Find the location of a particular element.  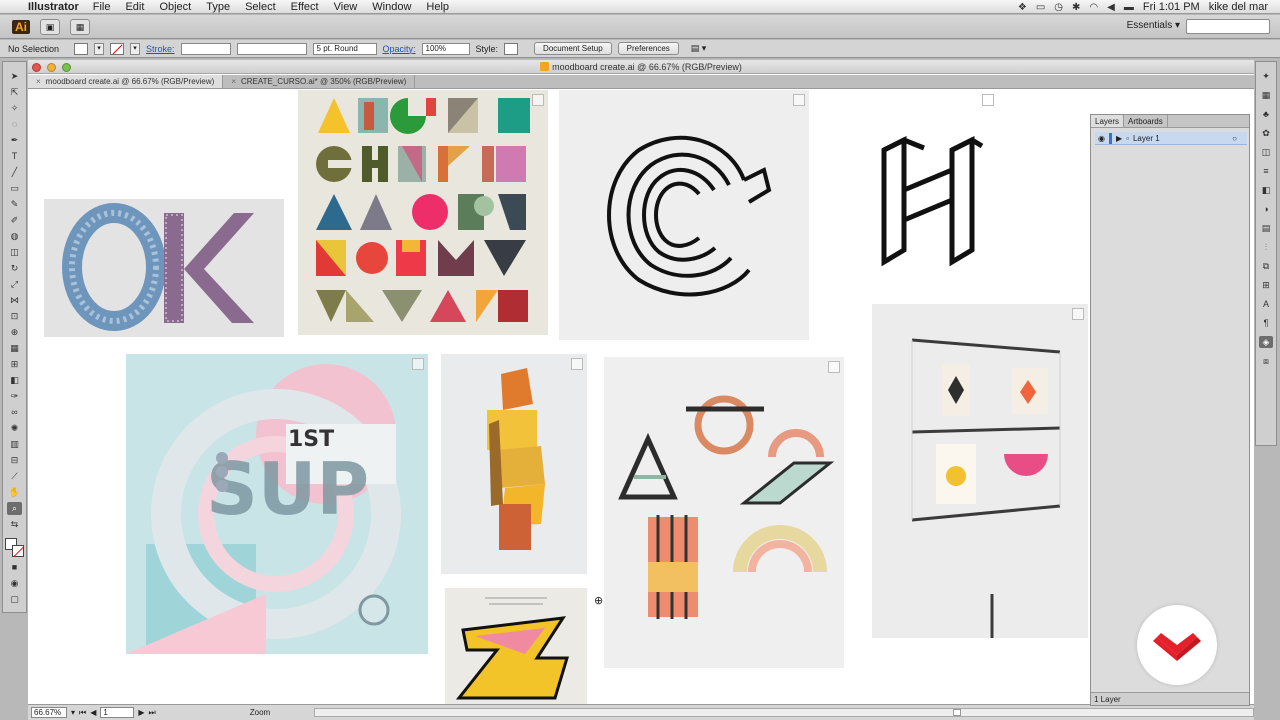

expand-layer-icon: ▶ is located at coordinates (1119, 138).